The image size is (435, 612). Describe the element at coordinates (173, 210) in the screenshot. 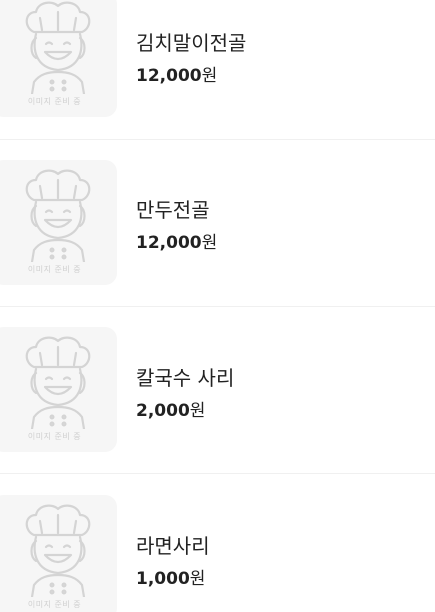

I see `menu-item-name: 만두전골` at that location.